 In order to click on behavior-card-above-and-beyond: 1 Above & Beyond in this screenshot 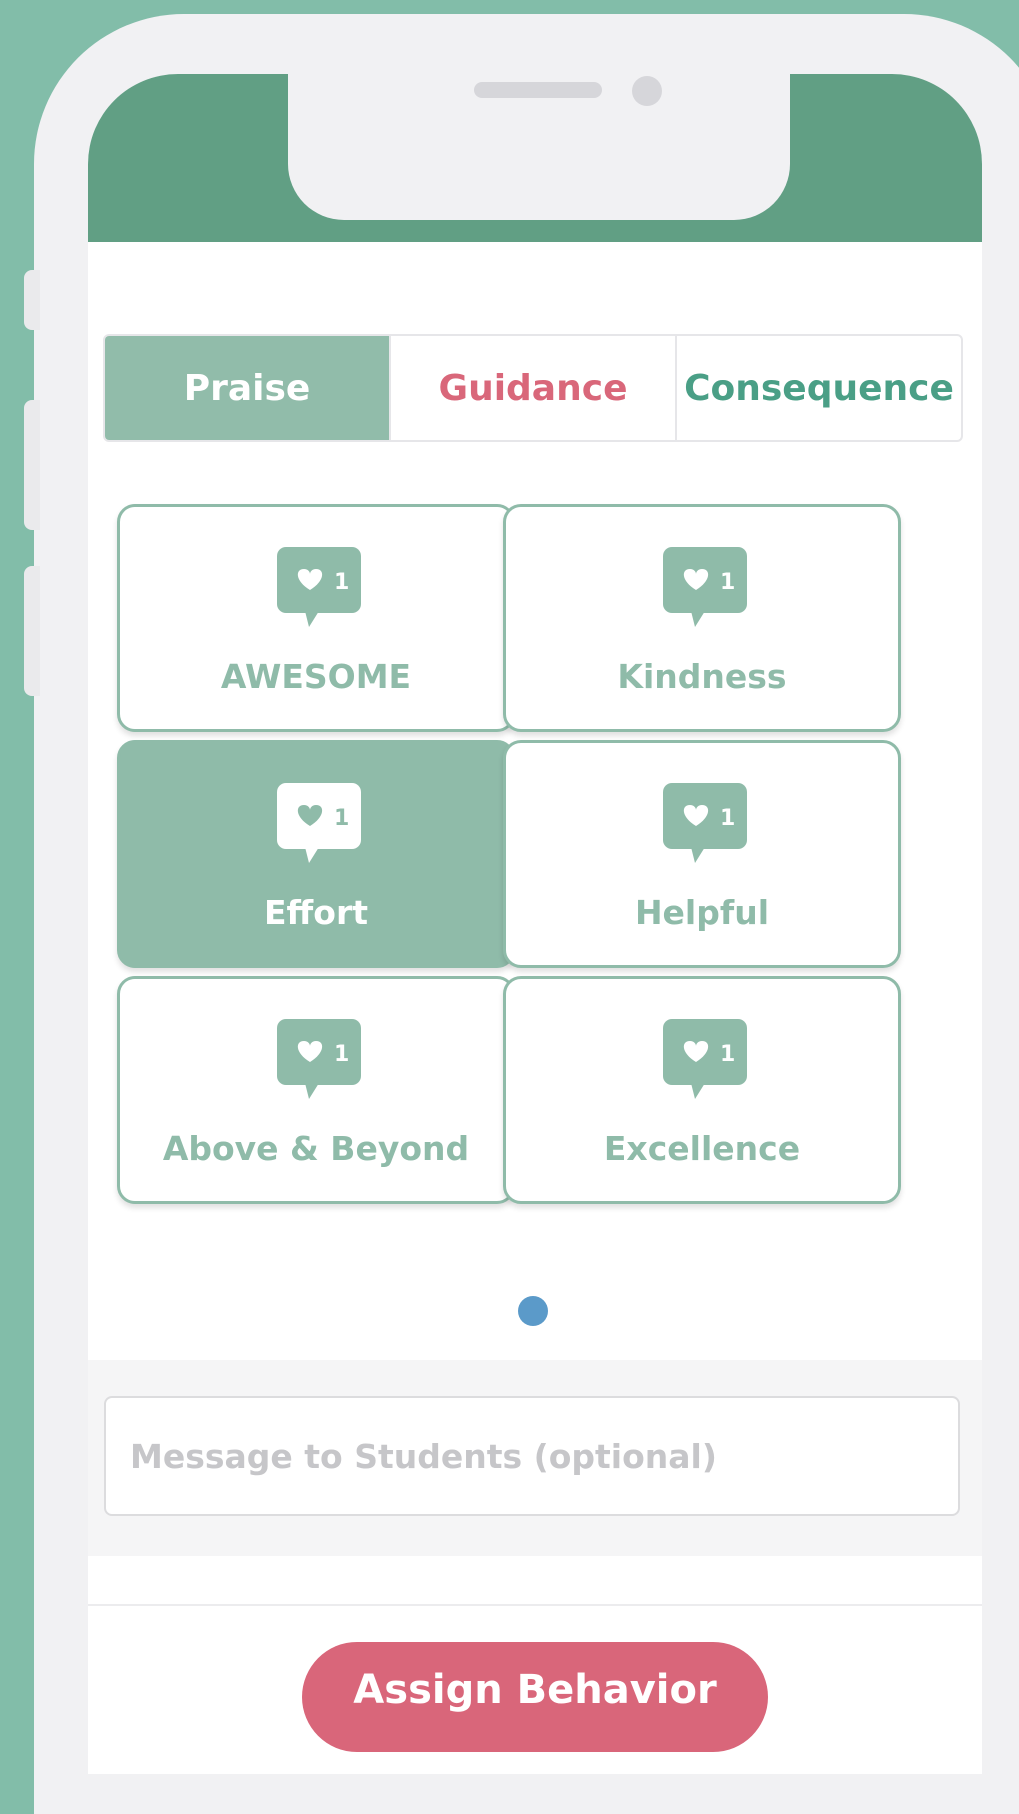, I will do `click(316, 1090)`.